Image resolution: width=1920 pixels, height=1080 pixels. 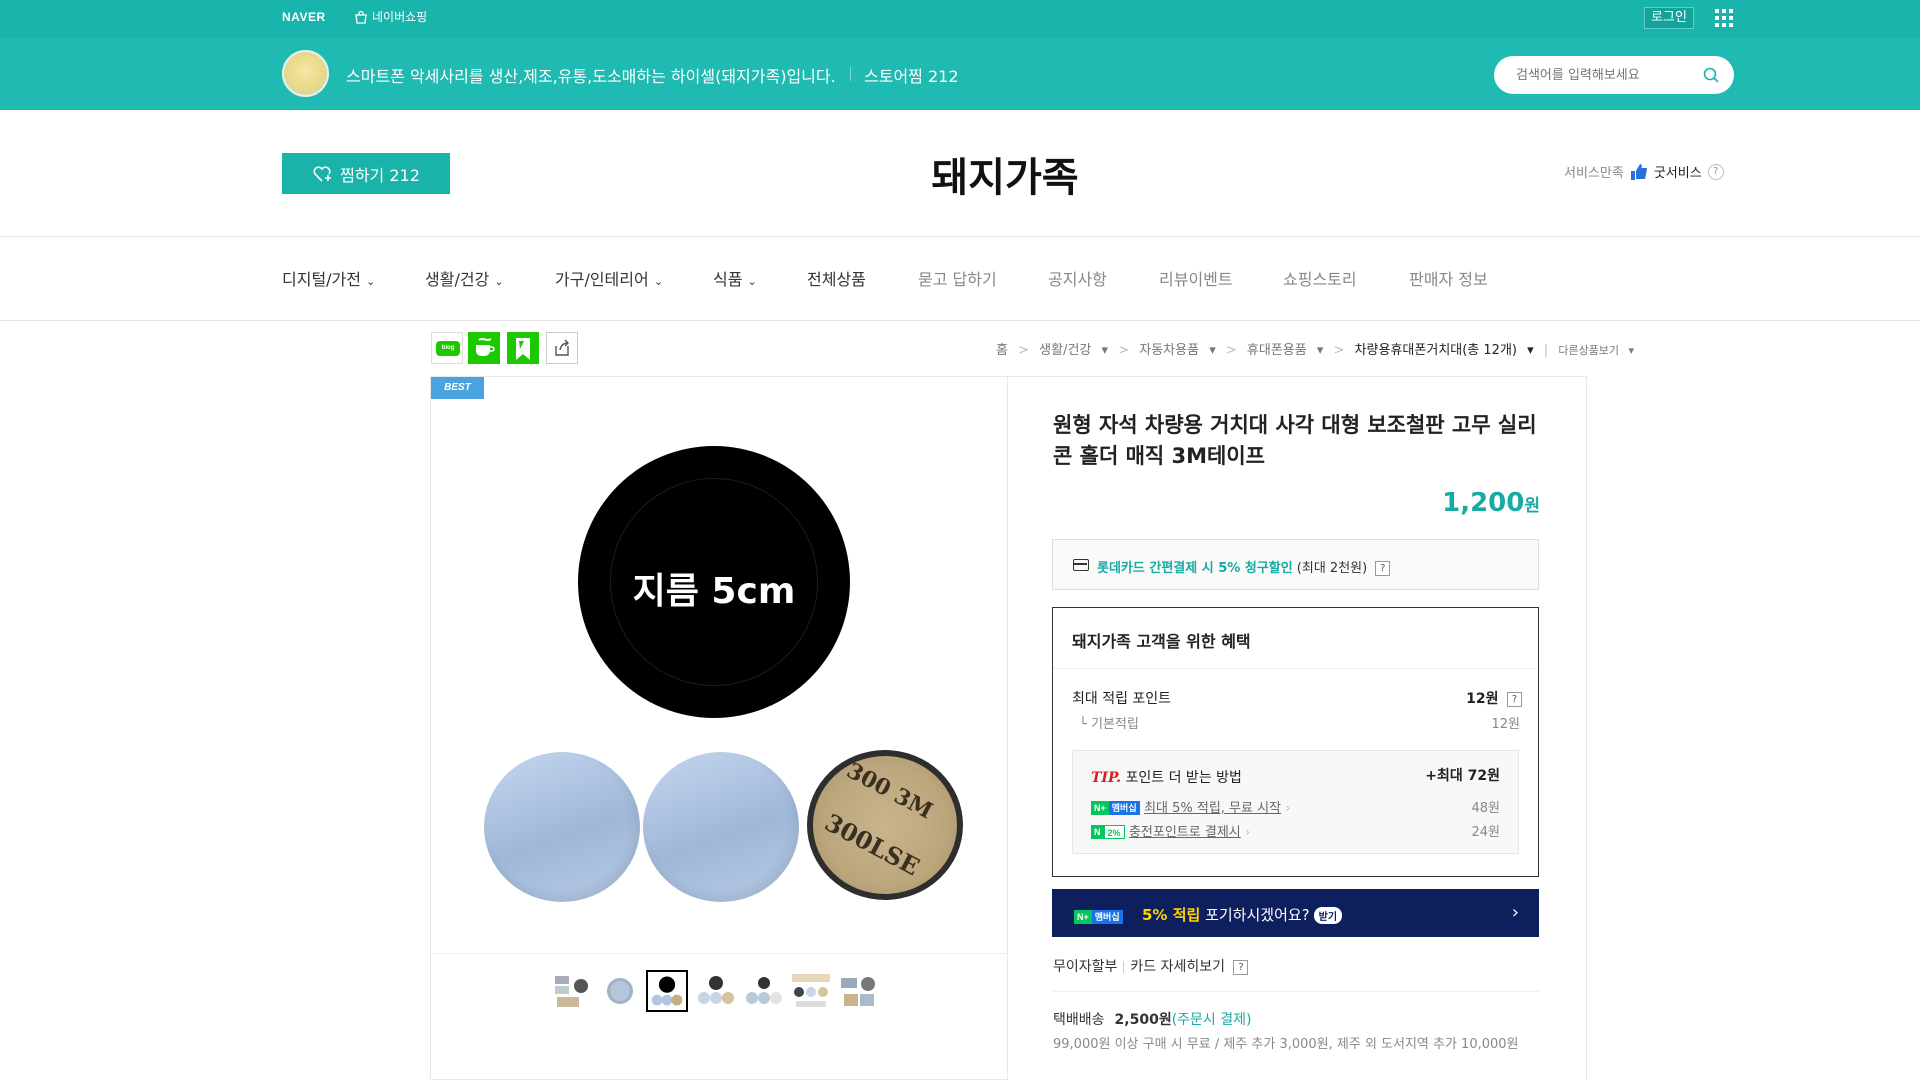 I want to click on membership-row: N+ 멤버십 최대 5% 적립, 무료 시작 ›, so click(x=1190, y=806).